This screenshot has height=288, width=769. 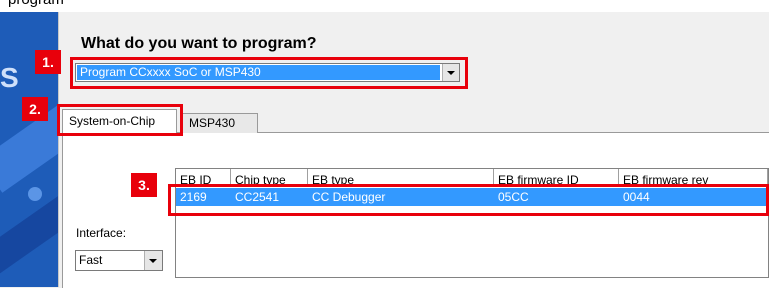 What do you see at coordinates (119, 121) in the screenshot?
I see `tab-system-on-chip: System-on-Chip` at bounding box center [119, 121].